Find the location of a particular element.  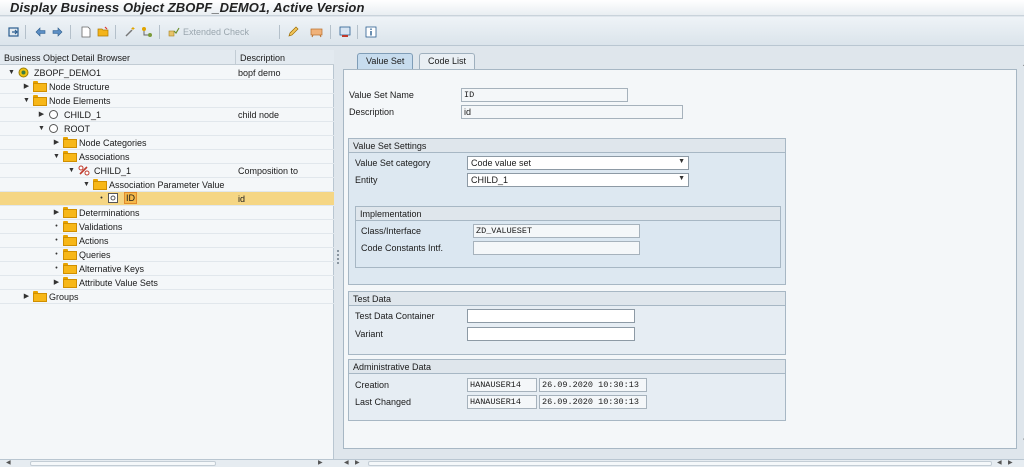

tab-value-set: Value Set is located at coordinates (385, 61).